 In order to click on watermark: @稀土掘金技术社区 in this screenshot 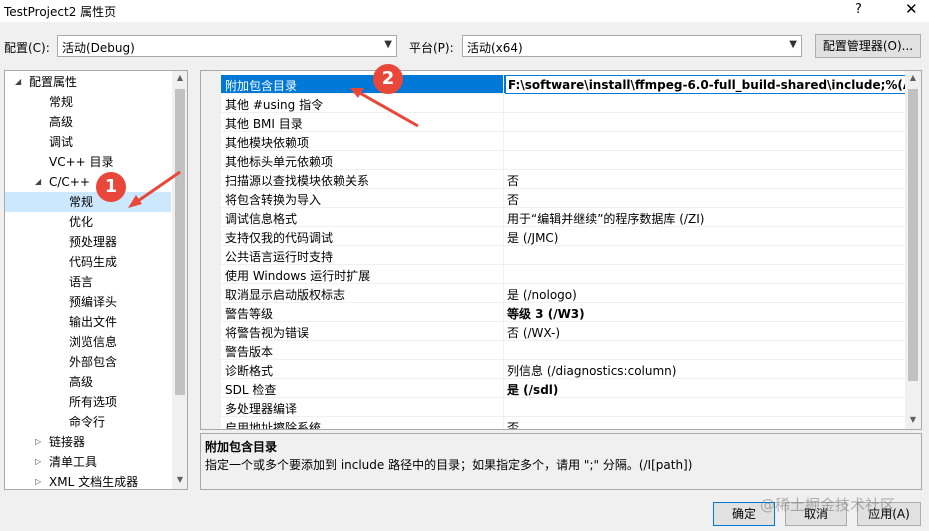, I will do `click(828, 505)`.